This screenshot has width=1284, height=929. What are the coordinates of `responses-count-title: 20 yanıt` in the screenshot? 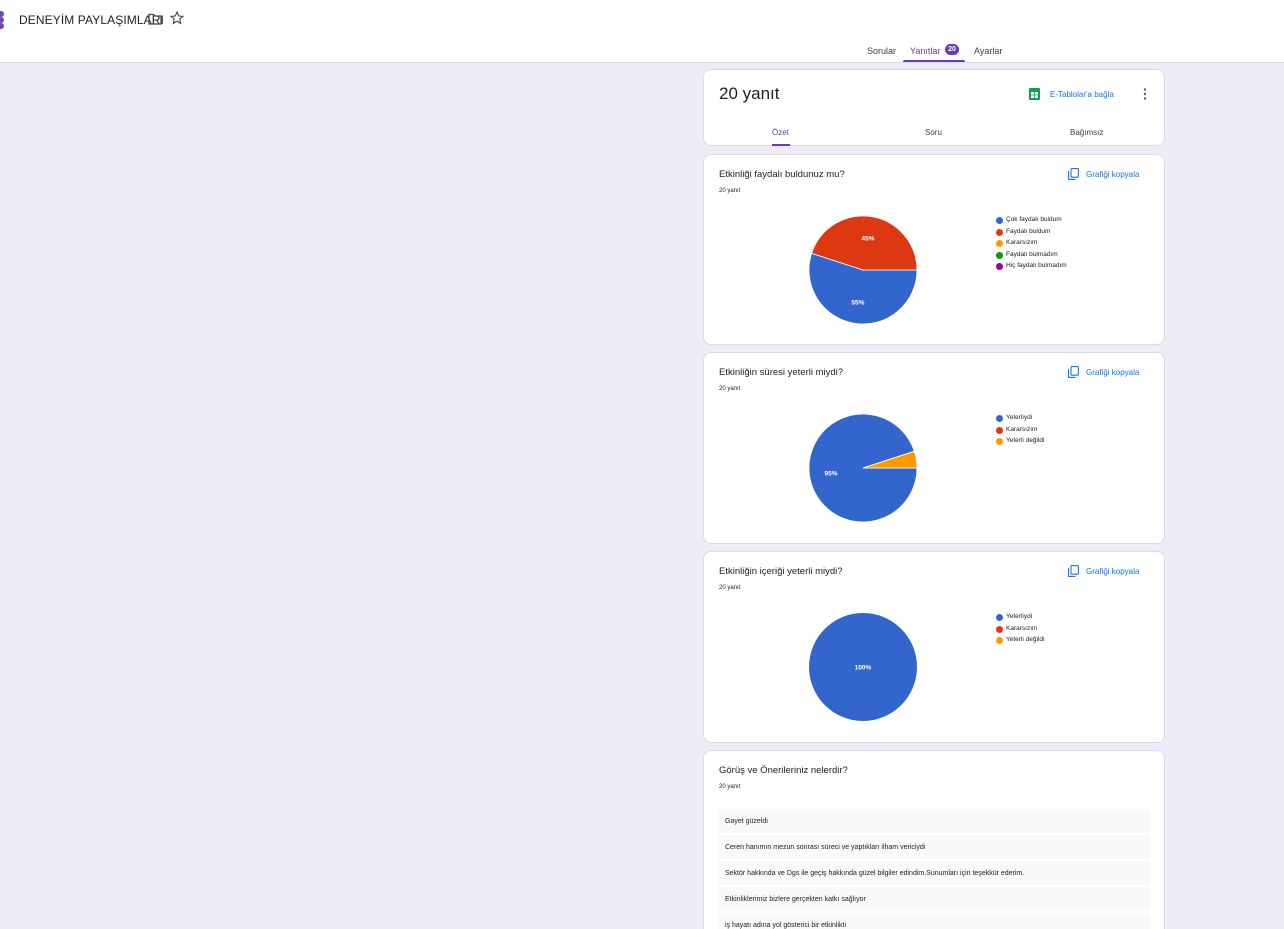 It's located at (749, 93).